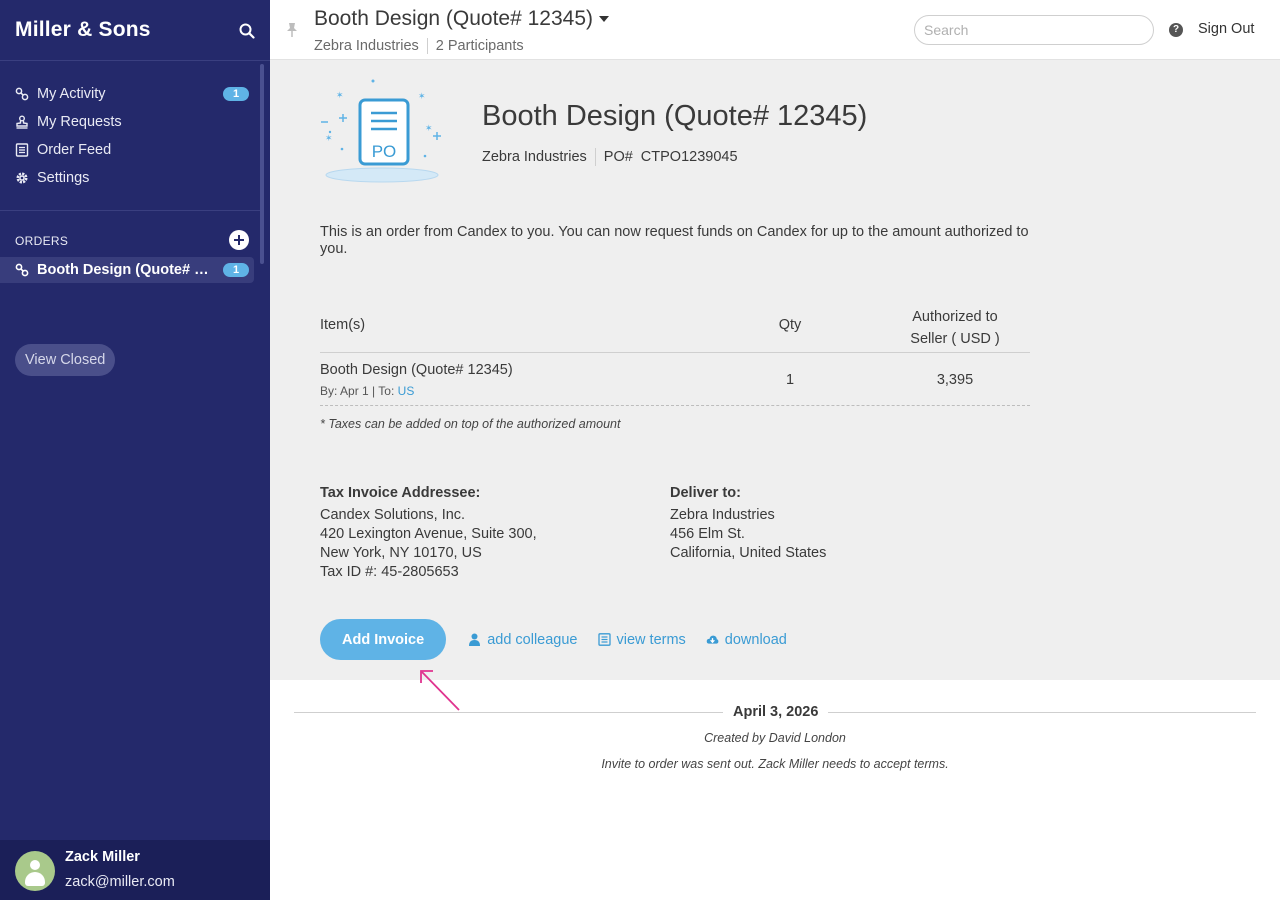  What do you see at coordinates (74, 150) in the screenshot?
I see `sidebar-item-label: Order Feed` at bounding box center [74, 150].